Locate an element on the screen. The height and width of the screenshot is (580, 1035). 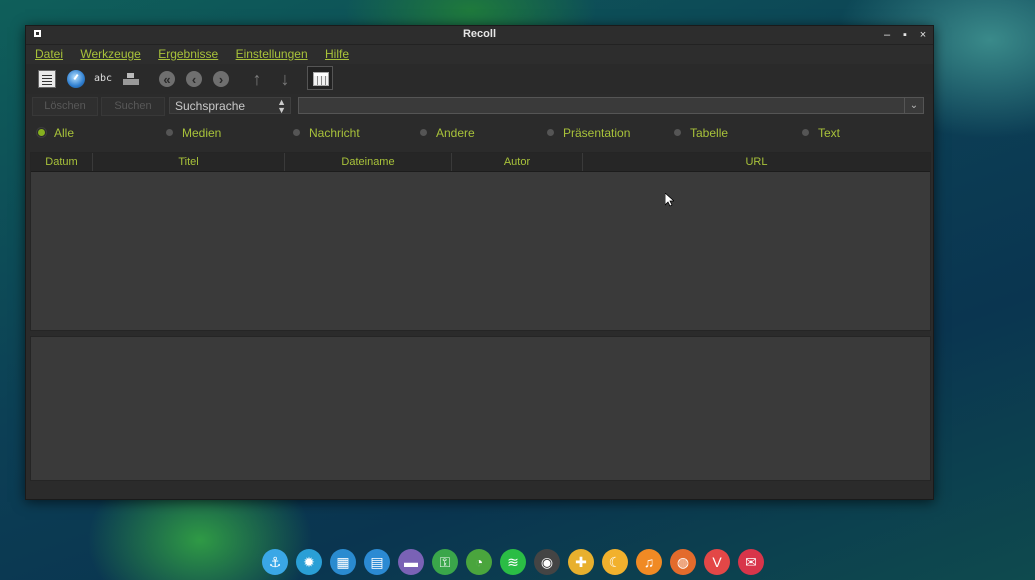
column-header-author: Autor is located at coordinates (517, 162).